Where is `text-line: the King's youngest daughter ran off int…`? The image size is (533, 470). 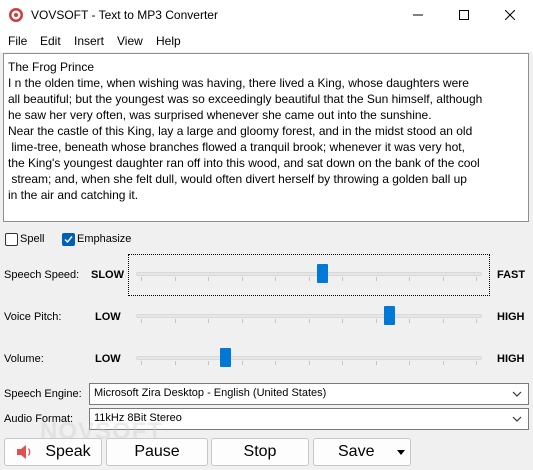 text-line: the King's youngest daughter ran off int… is located at coordinates (244, 163).